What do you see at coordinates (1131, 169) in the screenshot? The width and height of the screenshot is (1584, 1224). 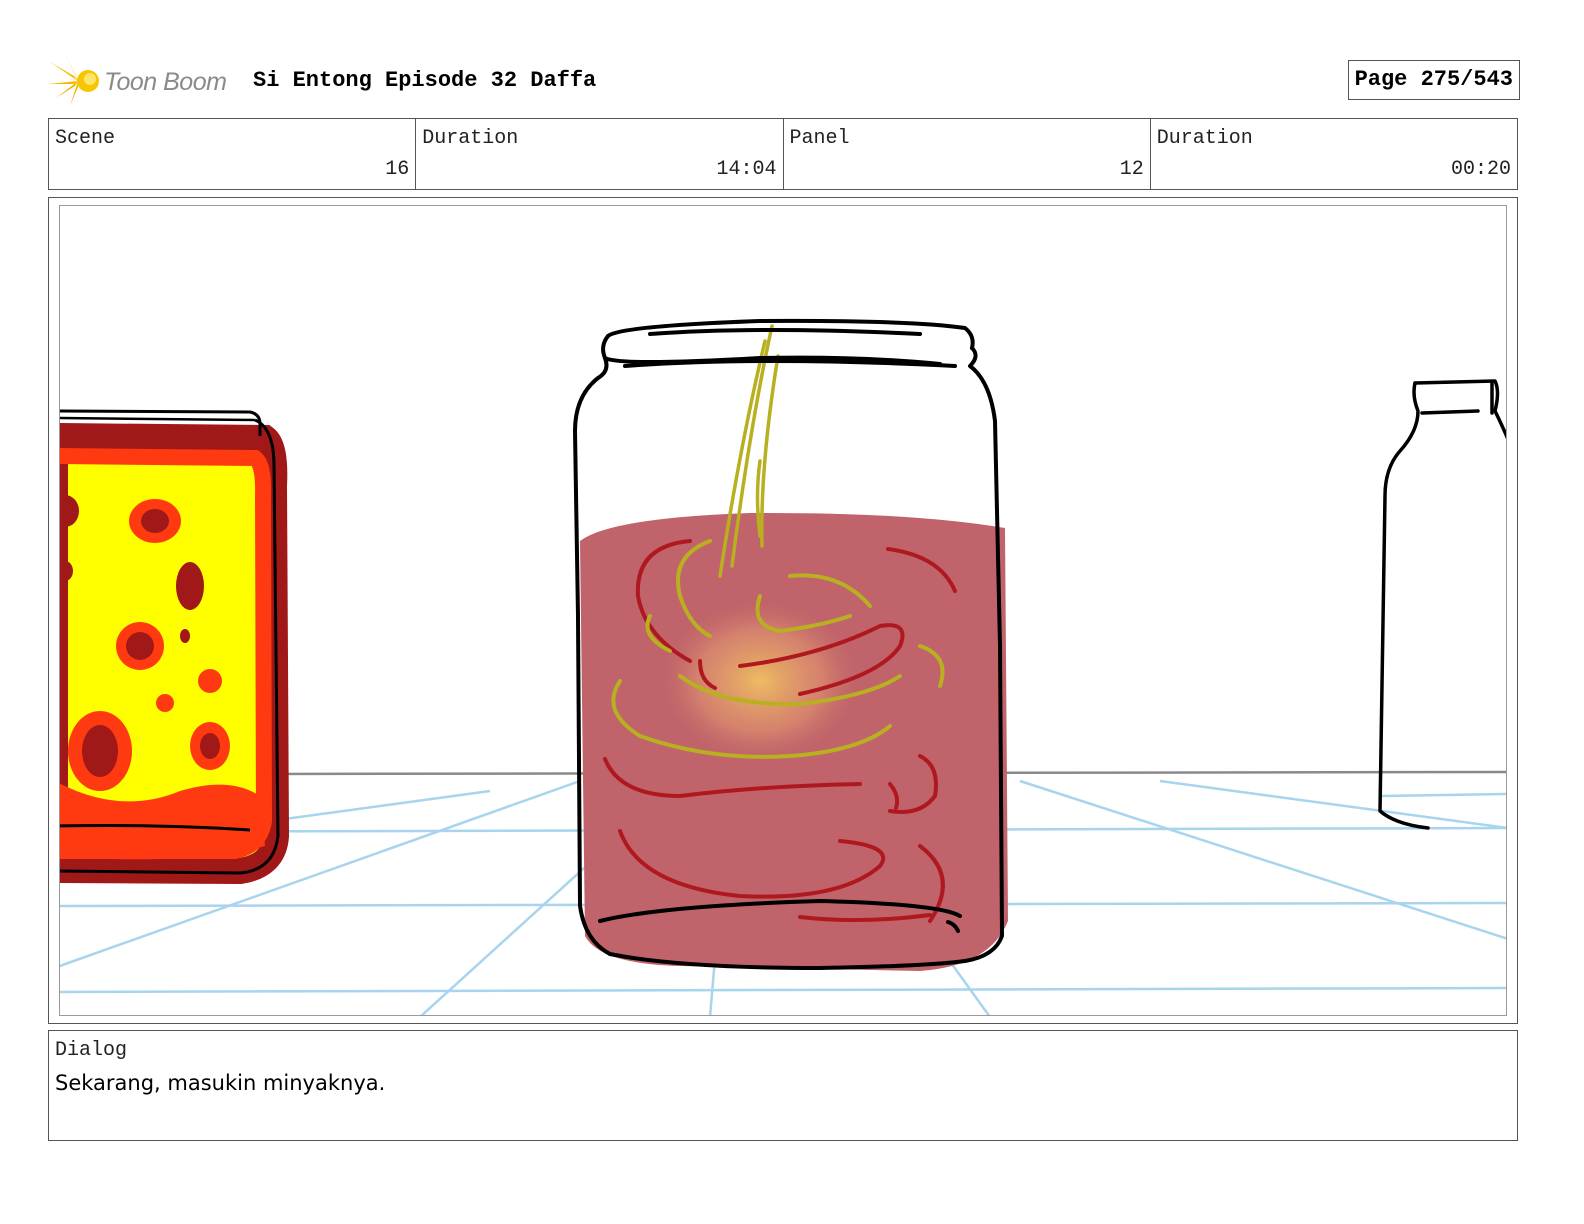 I see `panel-value: 12` at bounding box center [1131, 169].